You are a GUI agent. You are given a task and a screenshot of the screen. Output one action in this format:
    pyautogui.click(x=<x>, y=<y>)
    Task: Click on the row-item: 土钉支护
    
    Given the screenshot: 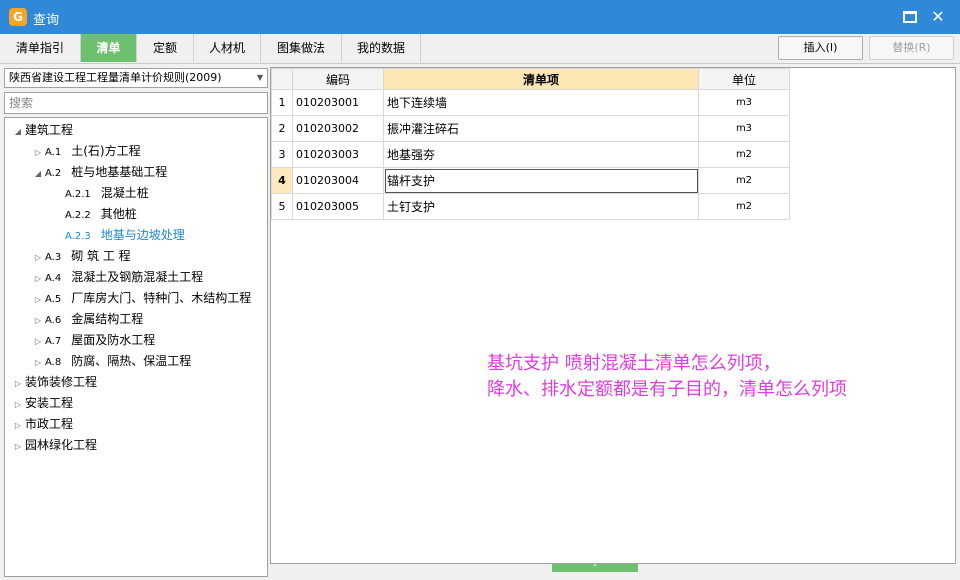 What is the action you would take?
    pyautogui.click(x=541, y=206)
    